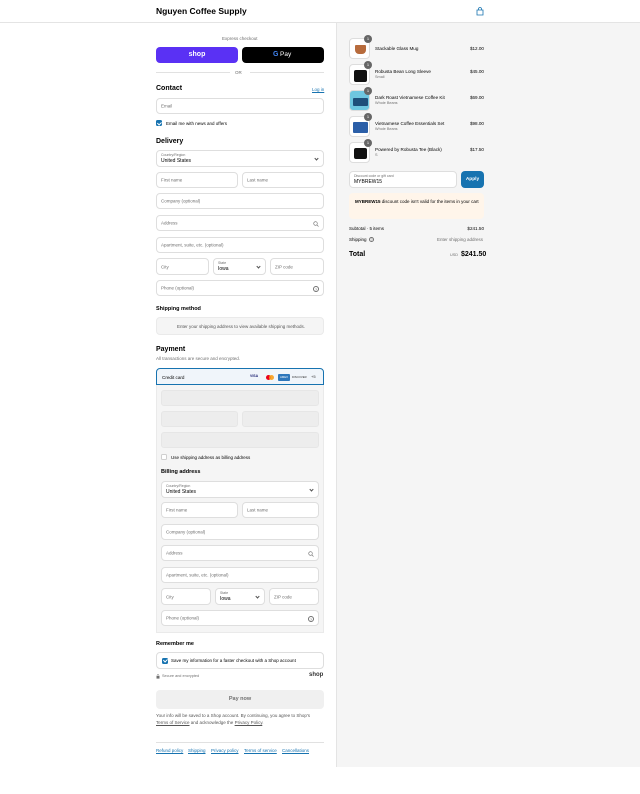 This screenshot has height=794, width=640. Describe the element at coordinates (283, 55) in the screenshot. I see `google-pay-button: G Pay` at that location.